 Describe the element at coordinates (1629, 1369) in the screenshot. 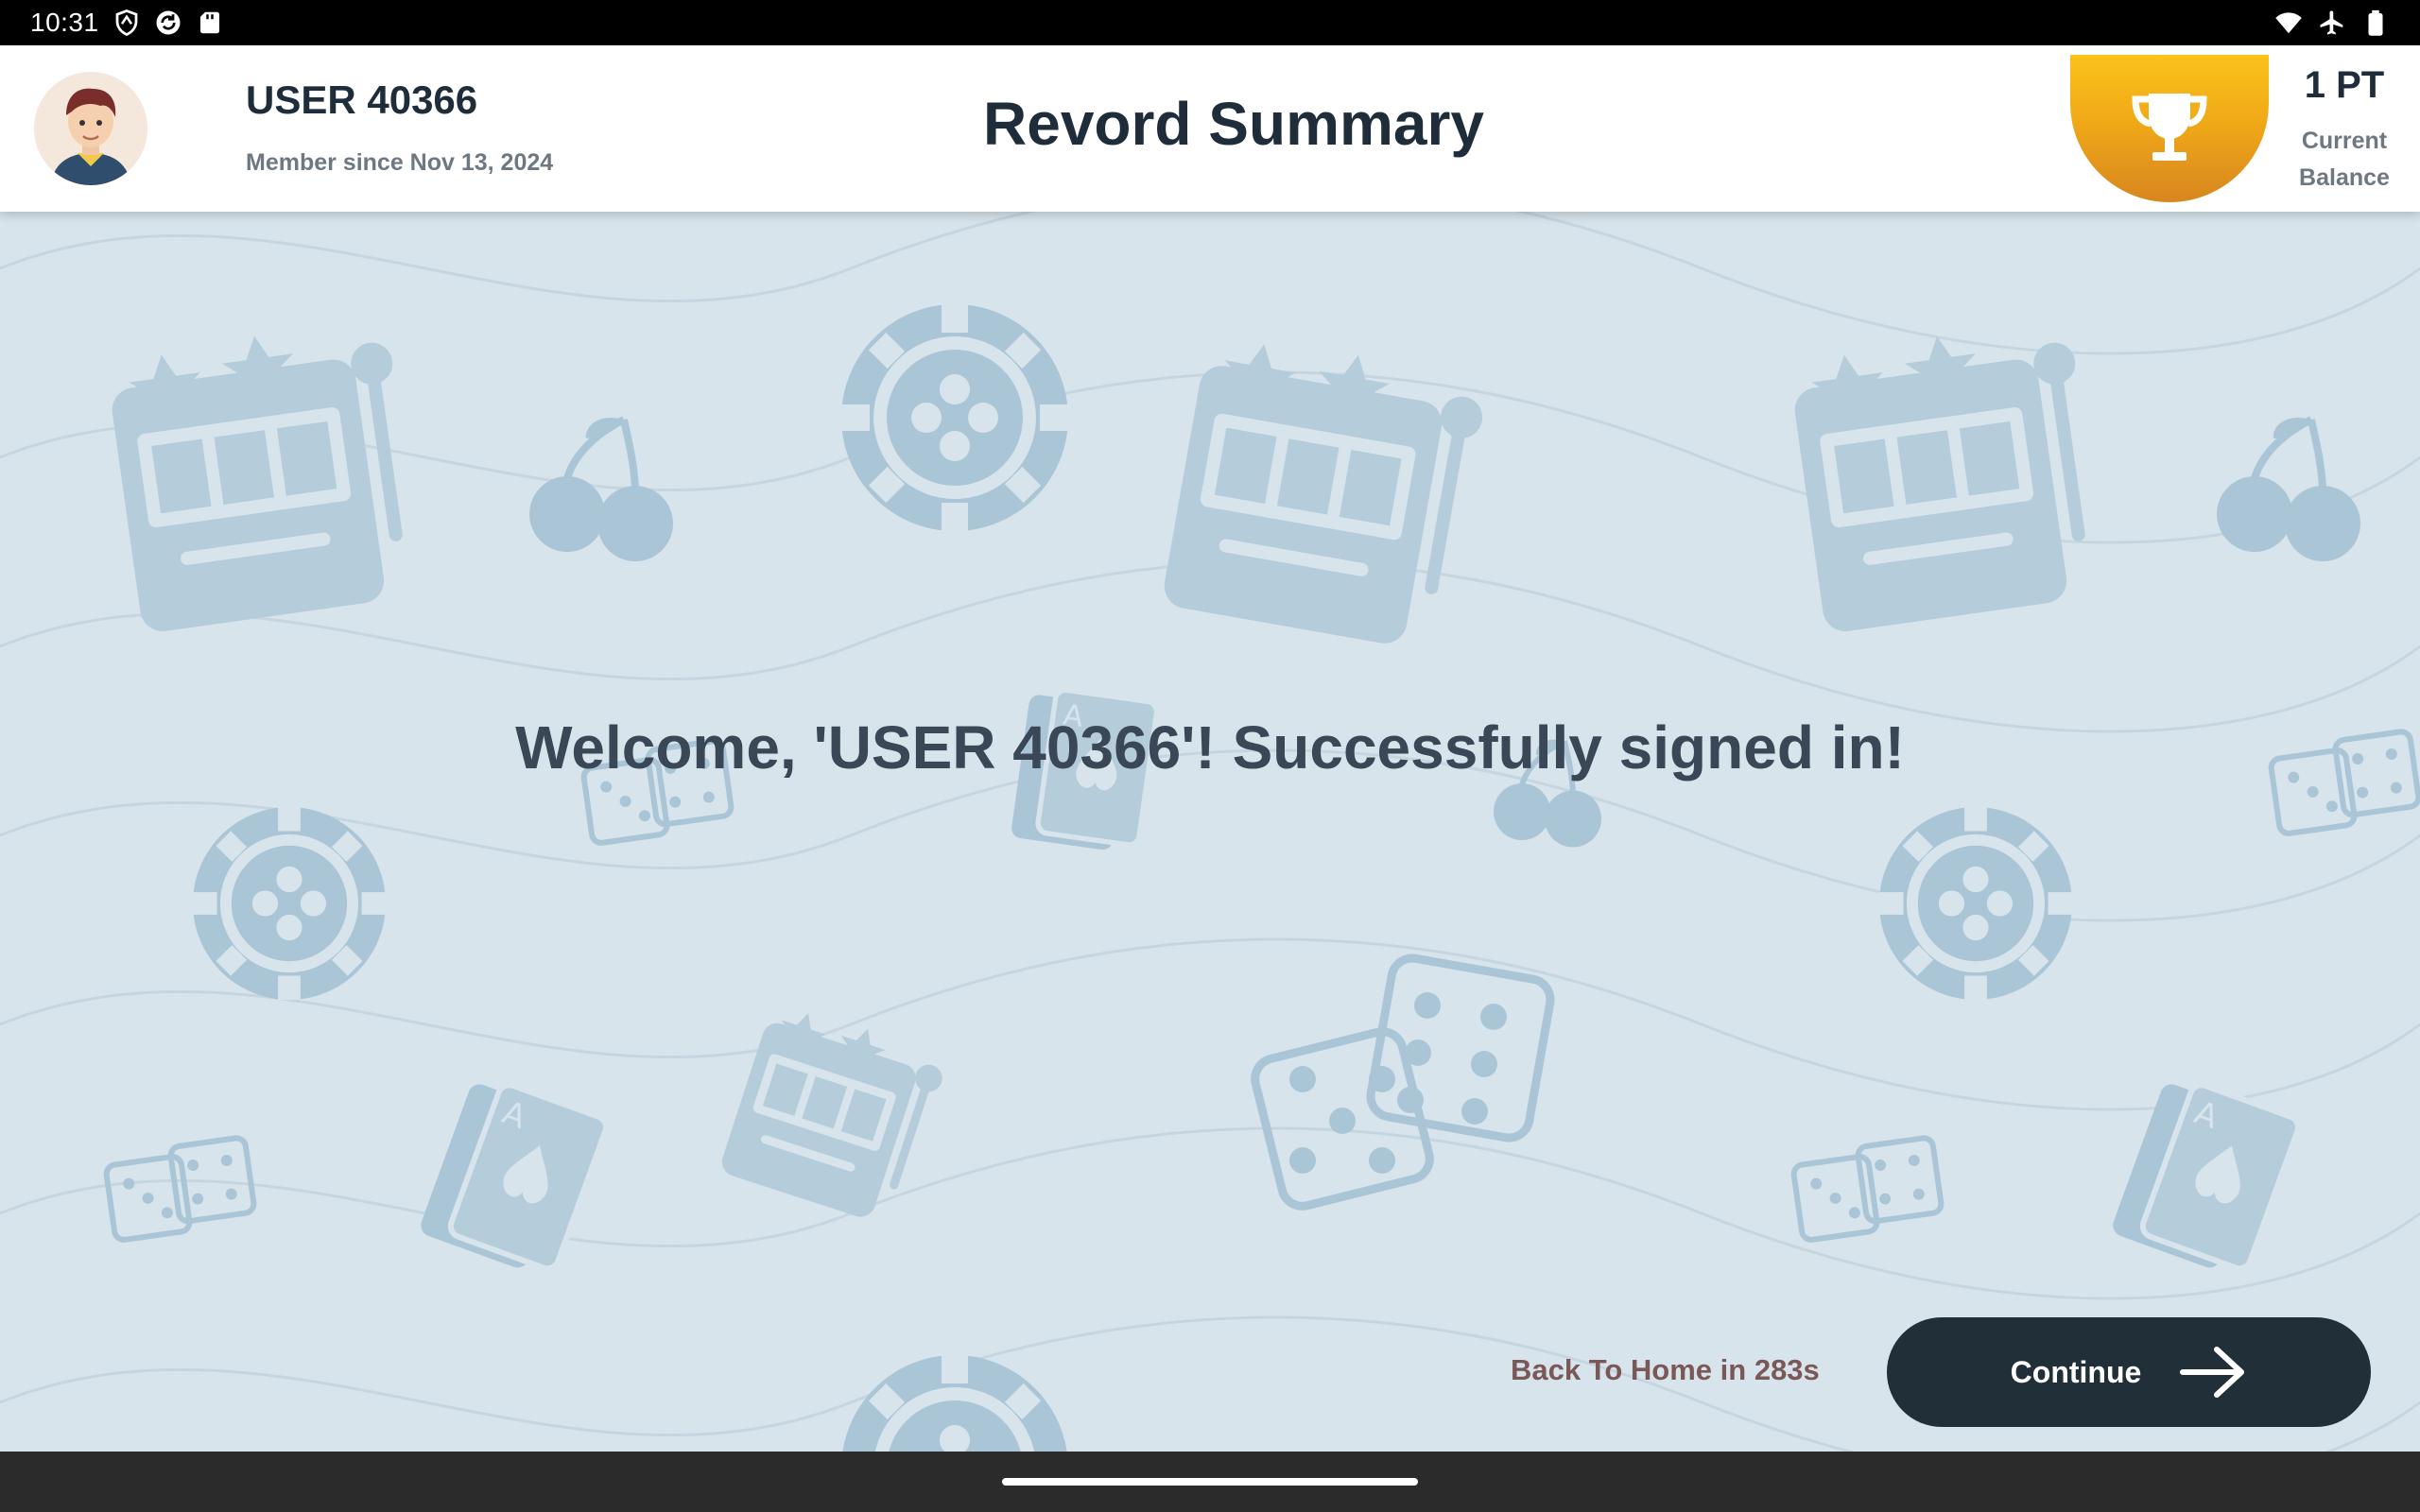

I see `back-home-label: Back To Home in` at that location.